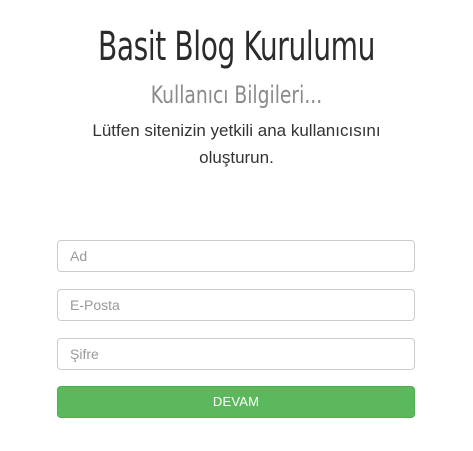 The width and height of the screenshot is (473, 451). I want to click on email-field, so click(236, 305).